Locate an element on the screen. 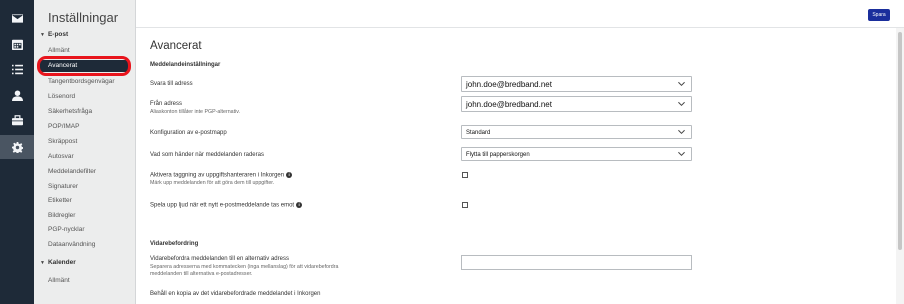 The height and width of the screenshot is (304, 904). sidebar-item-image-rules: Bildregler is located at coordinates (61, 215).